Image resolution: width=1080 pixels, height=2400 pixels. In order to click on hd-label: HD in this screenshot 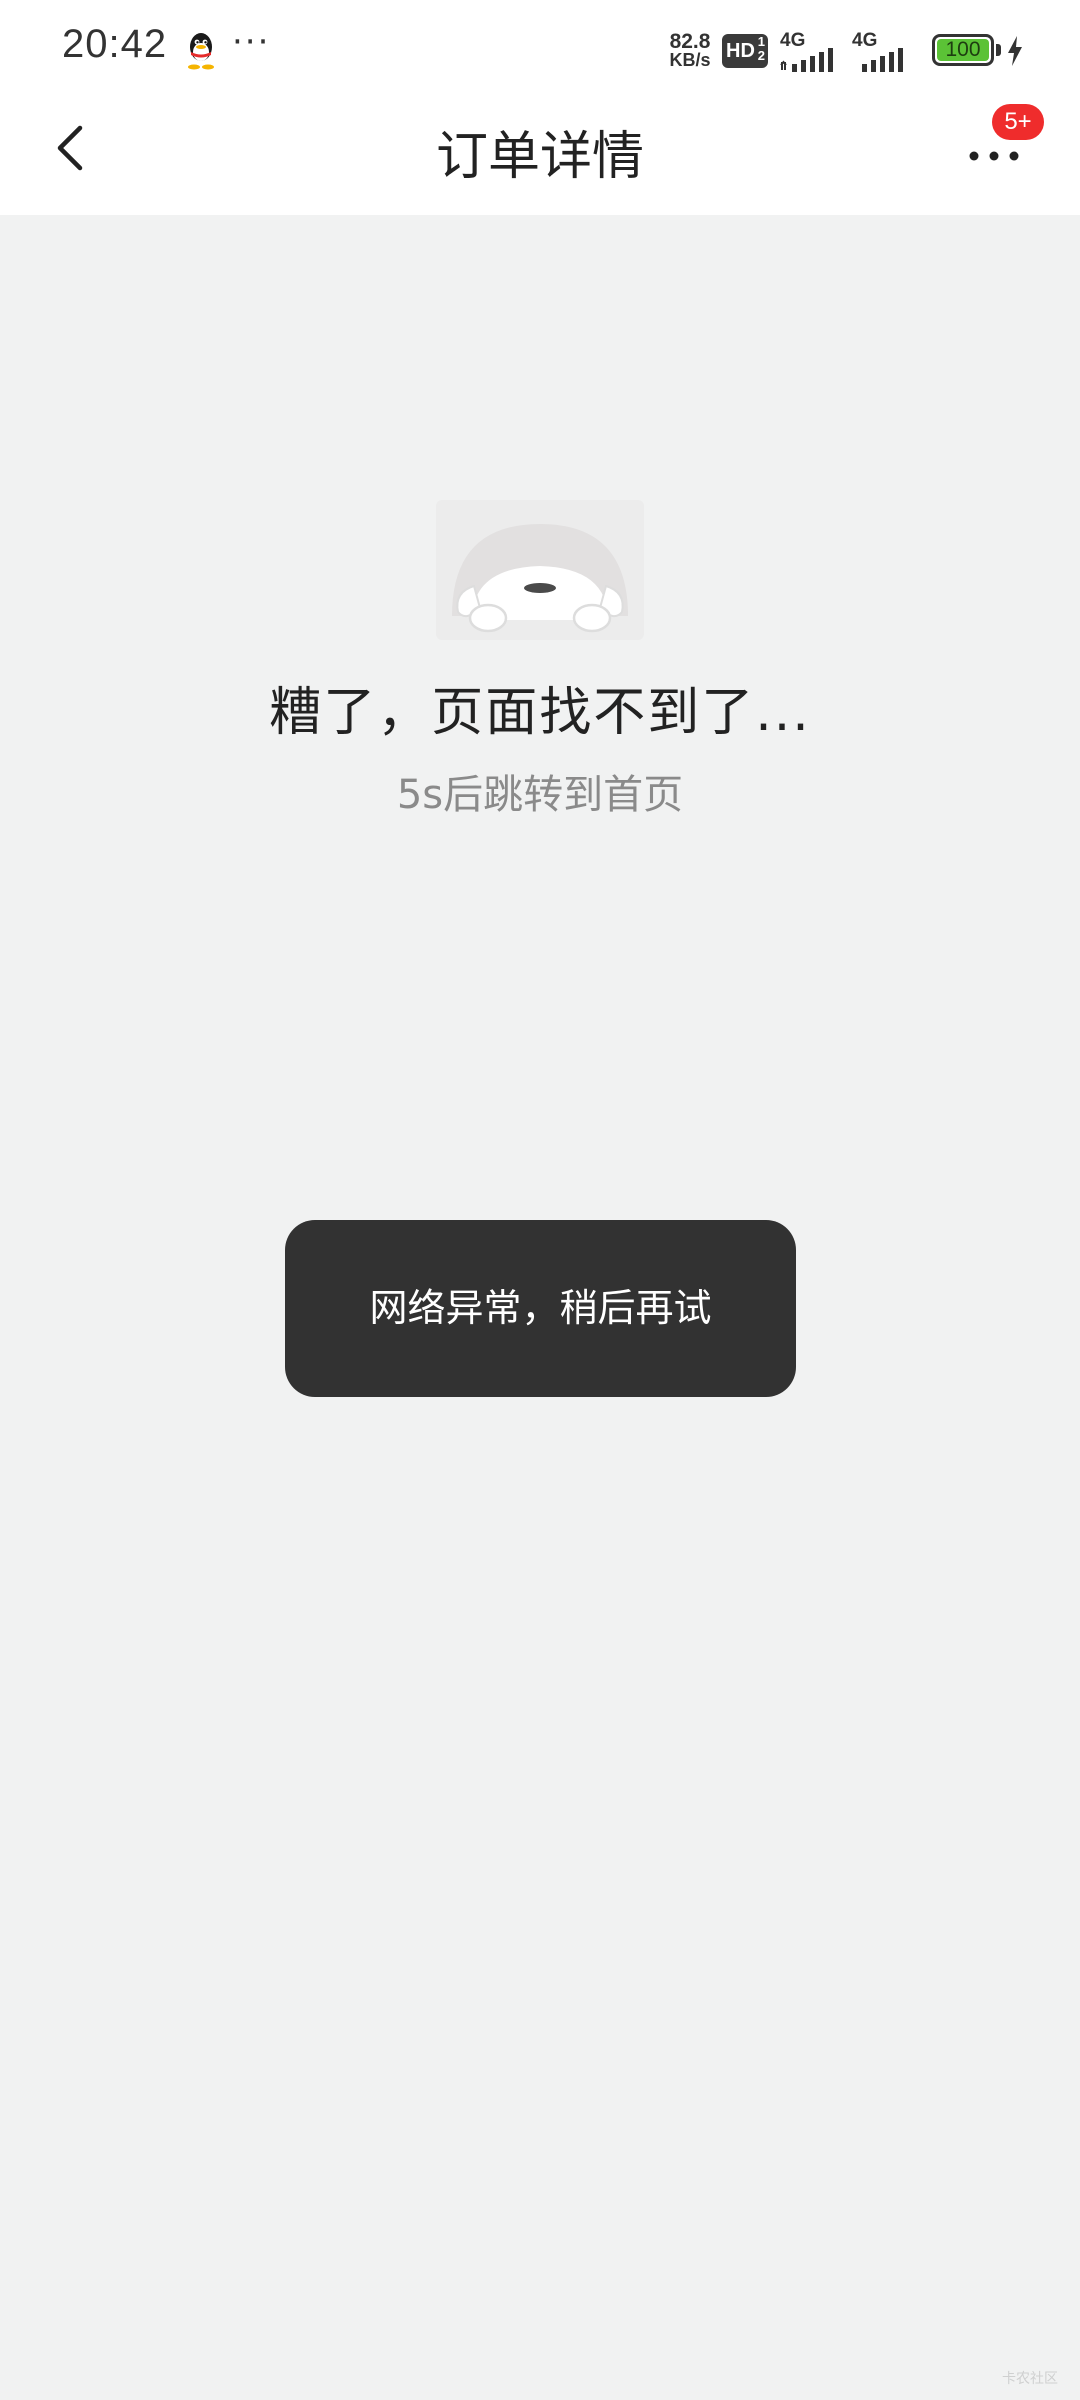, I will do `click(740, 51)`.